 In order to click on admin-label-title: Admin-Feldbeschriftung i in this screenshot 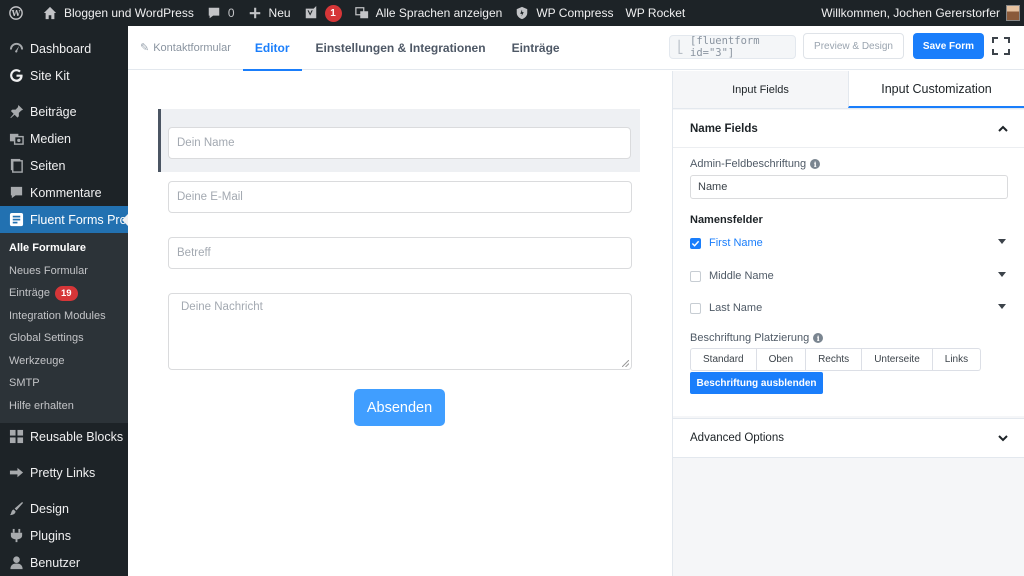, I will do `click(755, 164)`.